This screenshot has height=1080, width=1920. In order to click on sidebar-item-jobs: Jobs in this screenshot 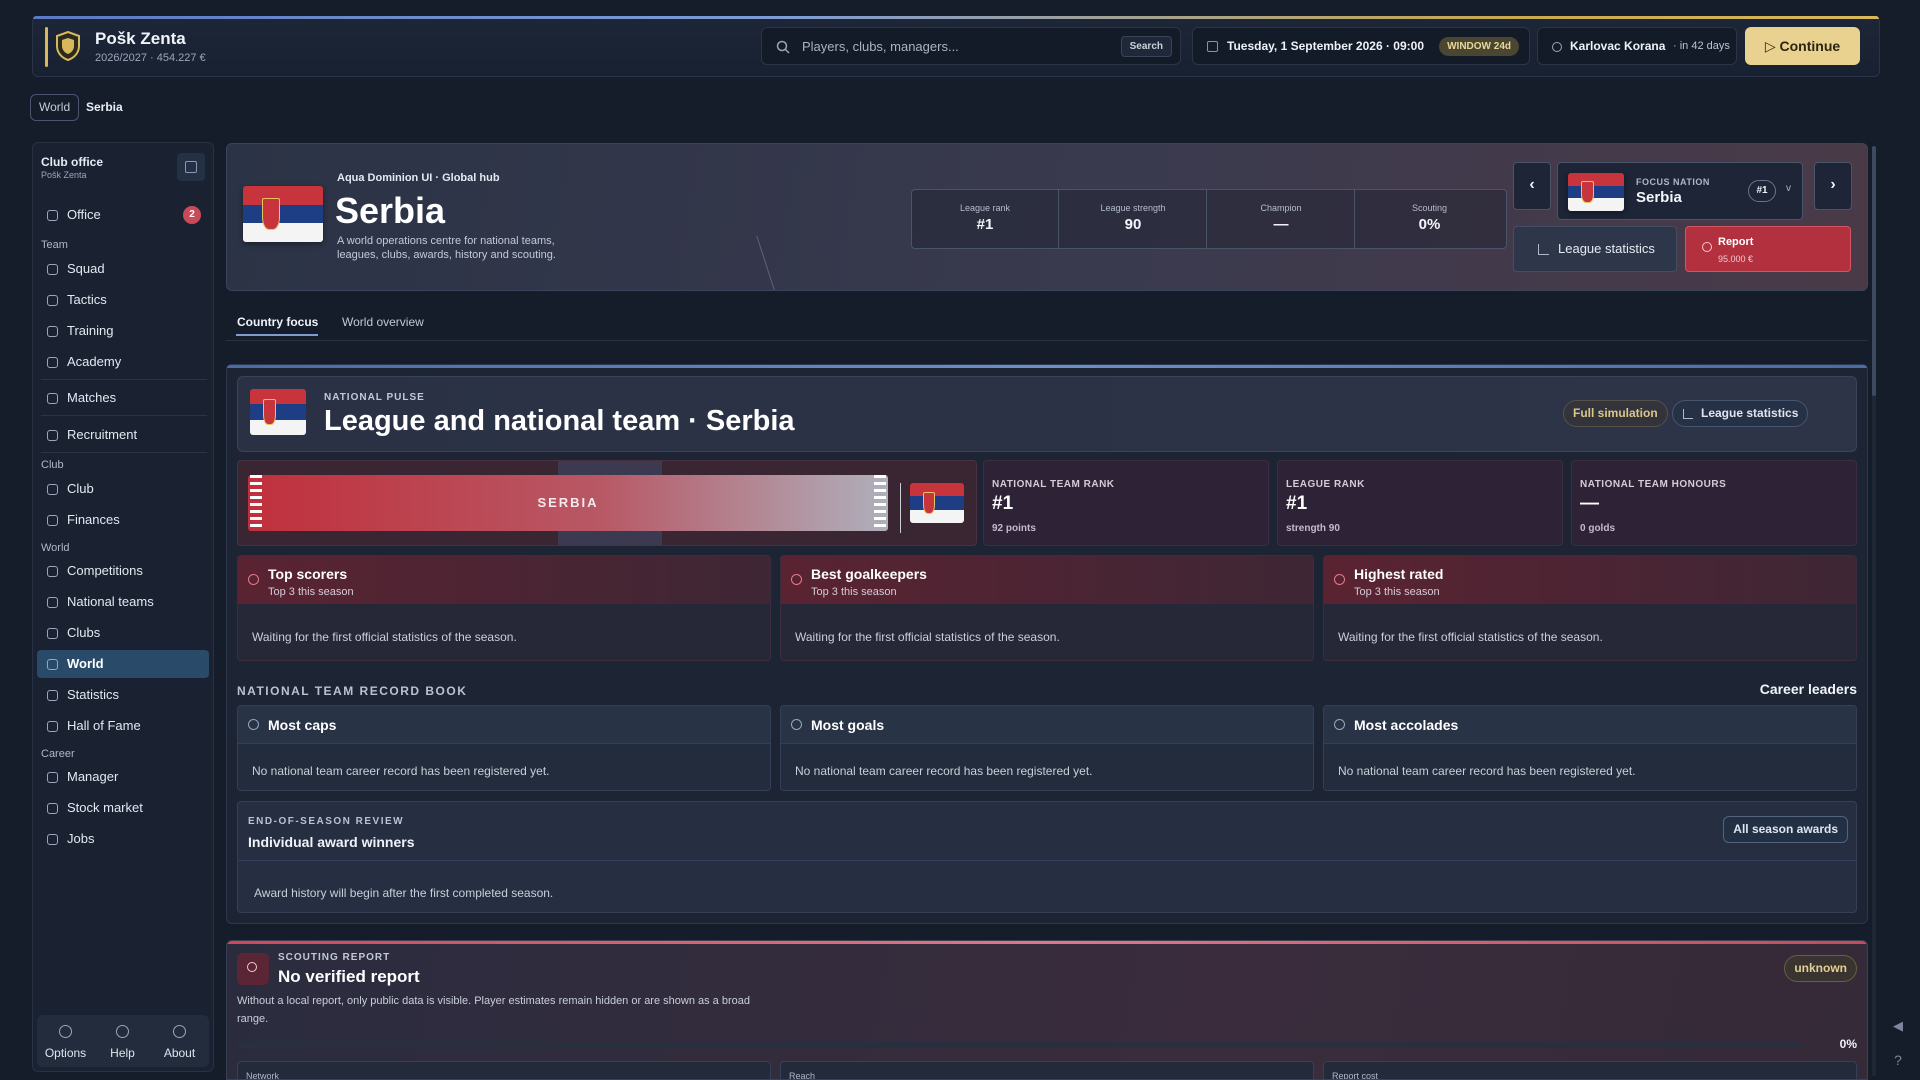, I will do `click(123, 839)`.